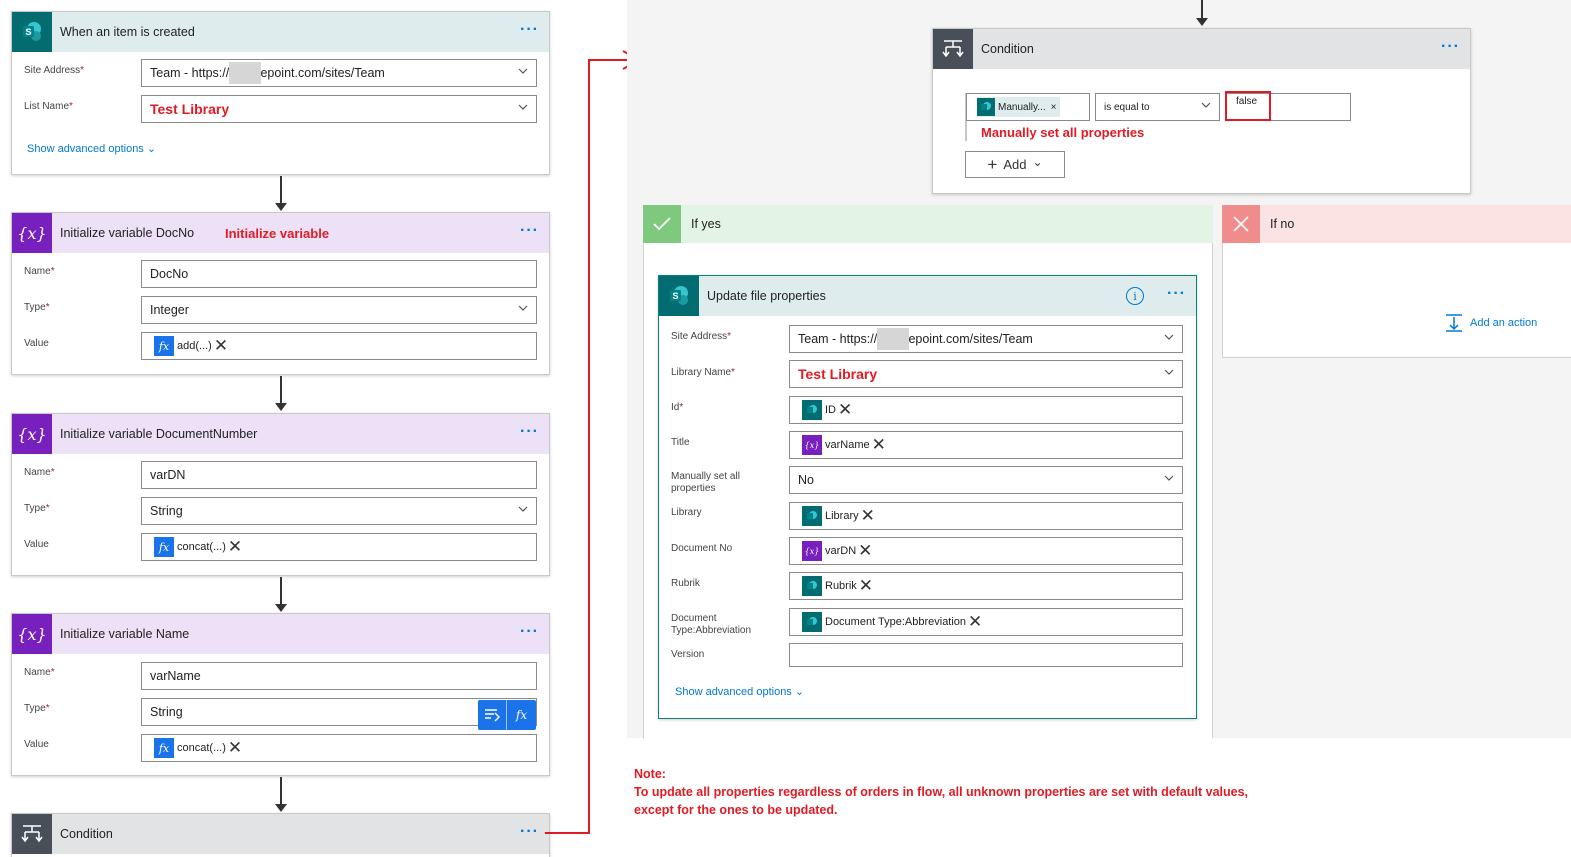 Image resolution: width=1571 pixels, height=857 pixels. I want to click on expression-fx-icon: fx, so click(521, 715).